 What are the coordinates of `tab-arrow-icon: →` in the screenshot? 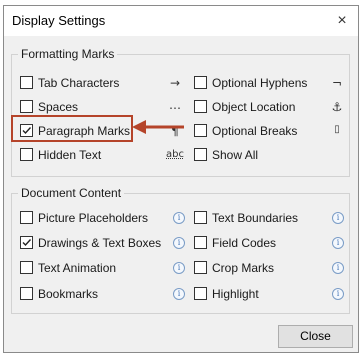 It's located at (175, 83).